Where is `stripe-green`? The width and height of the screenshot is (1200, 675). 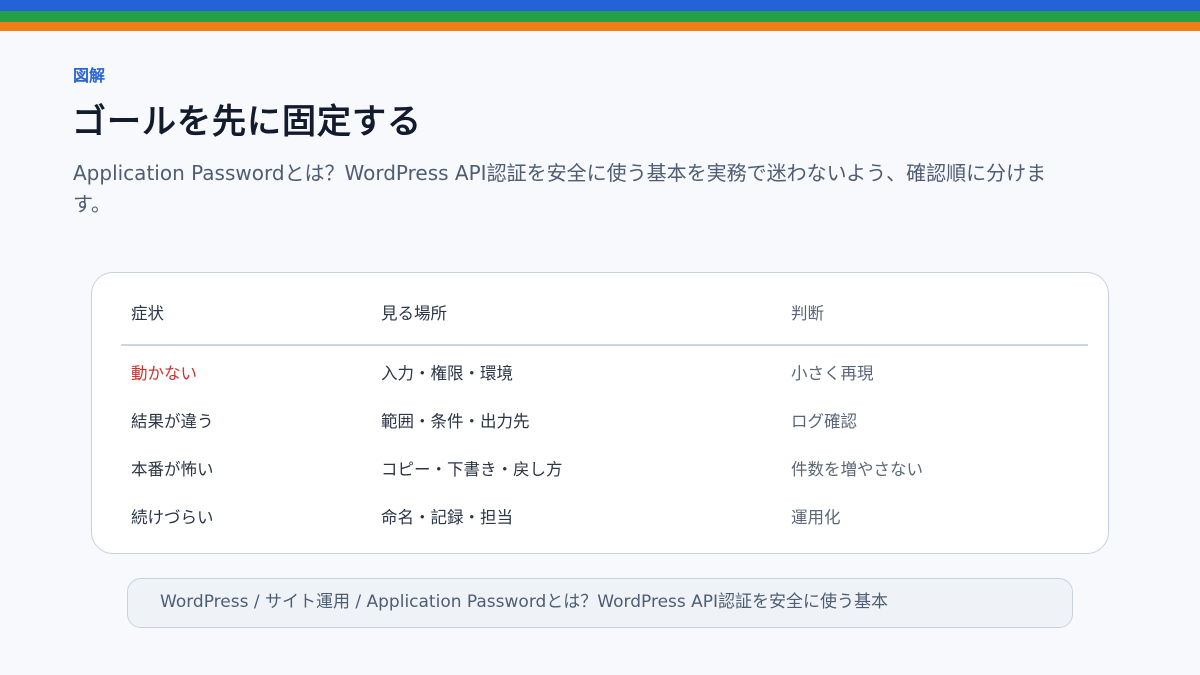 stripe-green is located at coordinates (600, 16).